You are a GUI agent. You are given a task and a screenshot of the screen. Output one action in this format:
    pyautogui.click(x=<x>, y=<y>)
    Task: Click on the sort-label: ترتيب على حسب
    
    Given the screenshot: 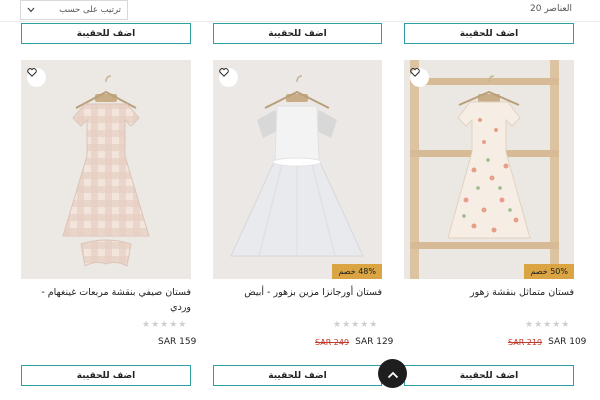 What is the action you would take?
    pyautogui.click(x=90, y=10)
    